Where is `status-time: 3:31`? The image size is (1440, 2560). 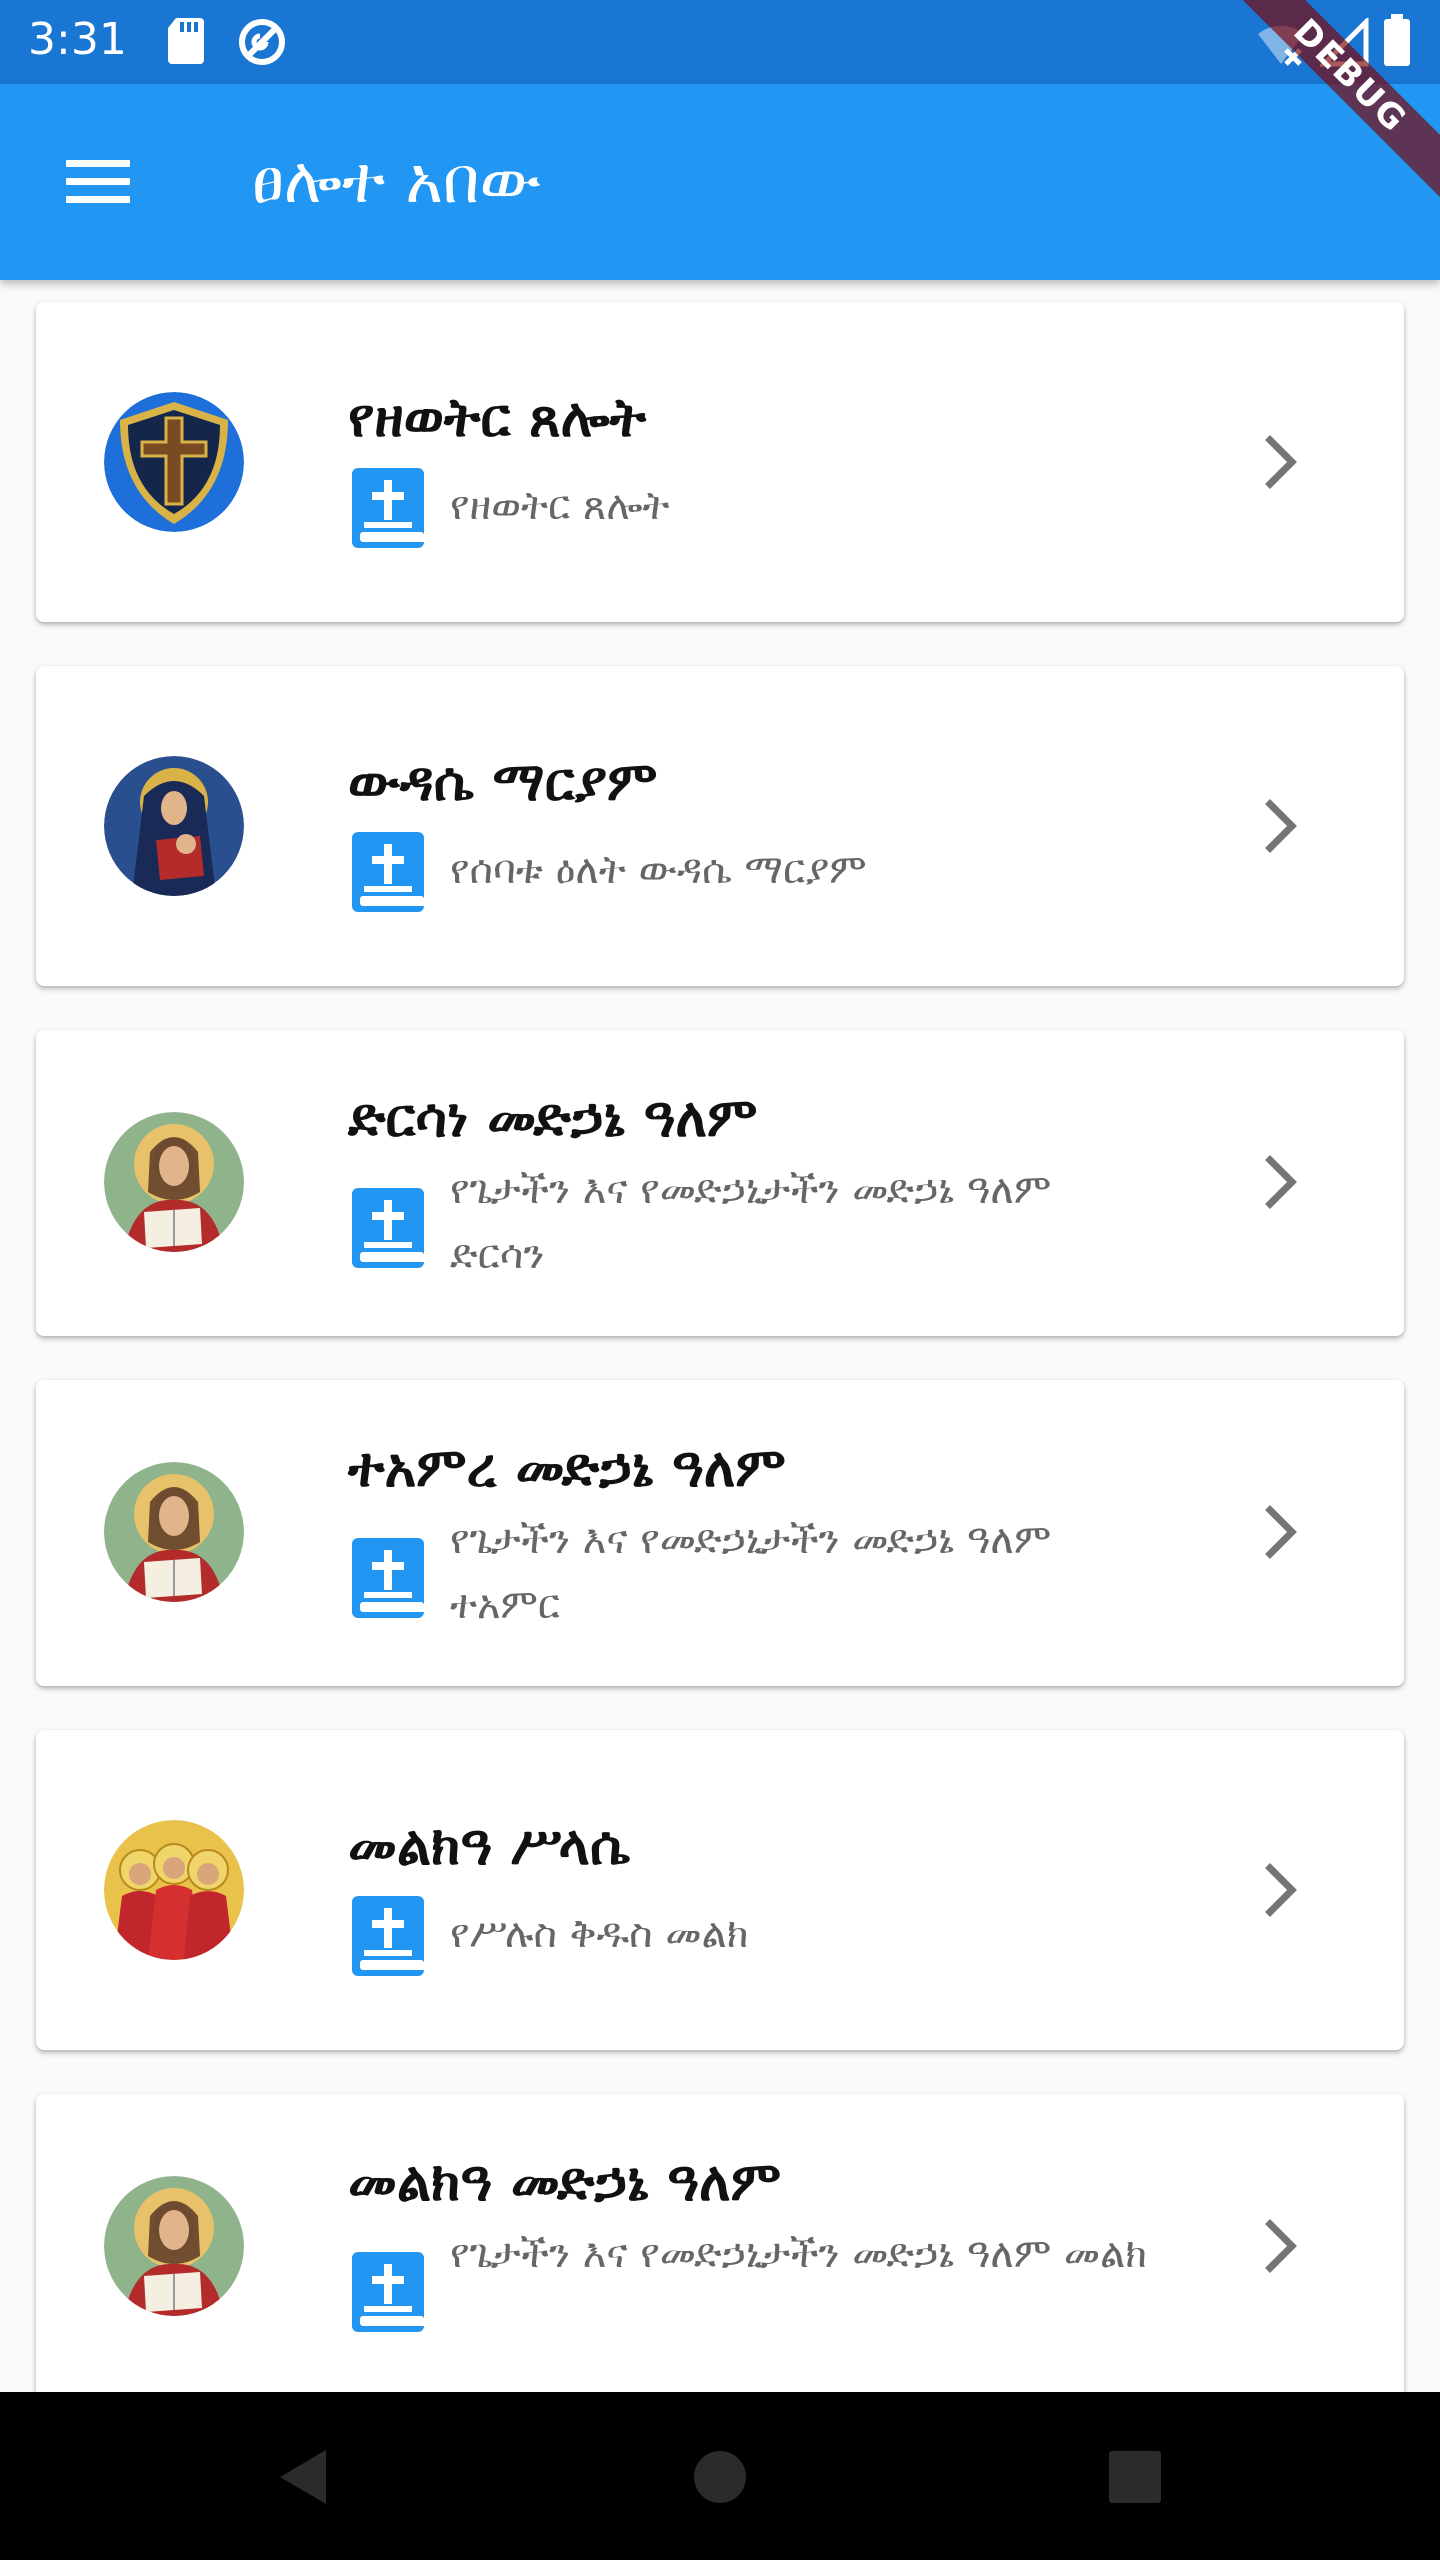
status-time: 3:31 is located at coordinates (77, 39).